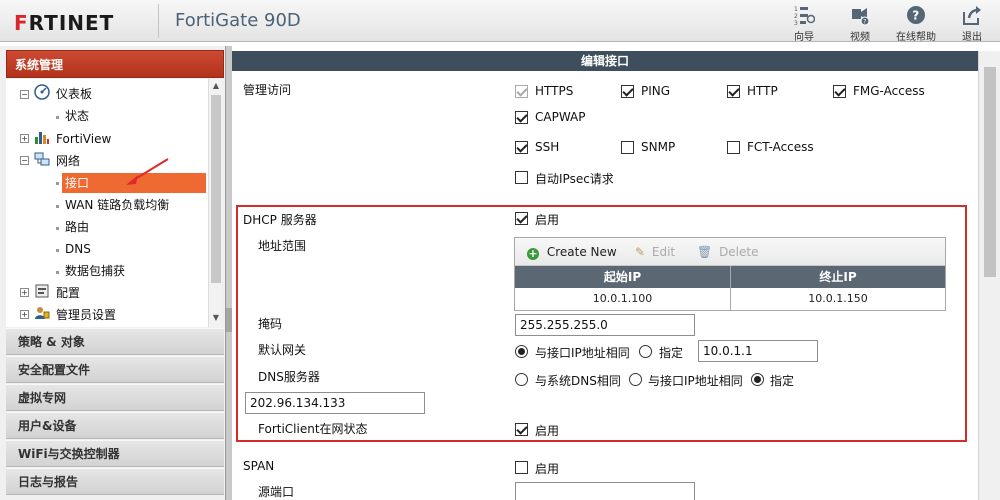 Image resolution: width=1000 pixels, height=500 pixels. I want to click on online-help-button: ? 在线帮助, so click(916, 23).